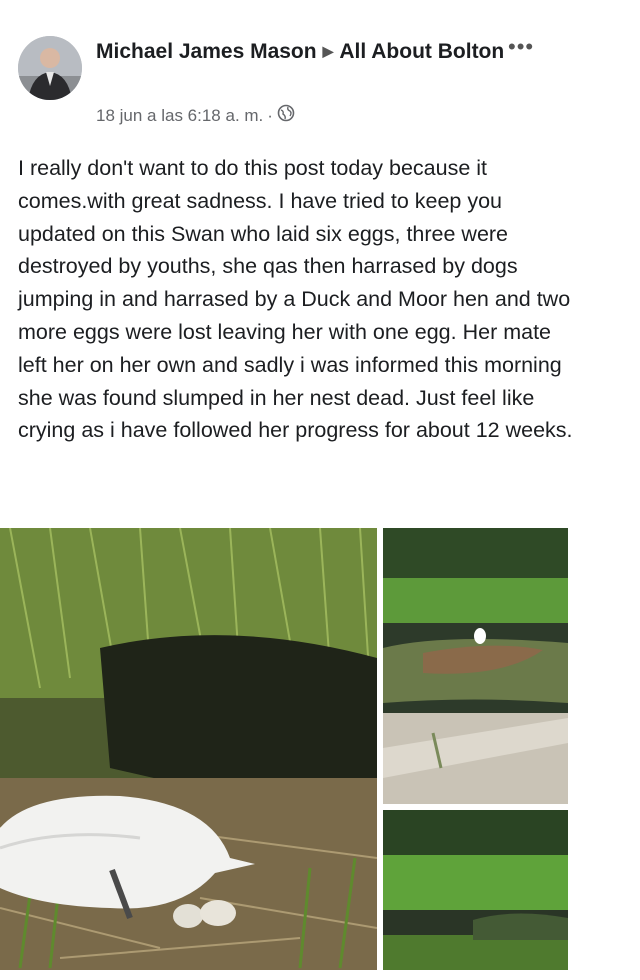 The image size is (640, 980). Describe the element at coordinates (475, 666) in the screenshot. I see `photo-pond-wide` at that location.